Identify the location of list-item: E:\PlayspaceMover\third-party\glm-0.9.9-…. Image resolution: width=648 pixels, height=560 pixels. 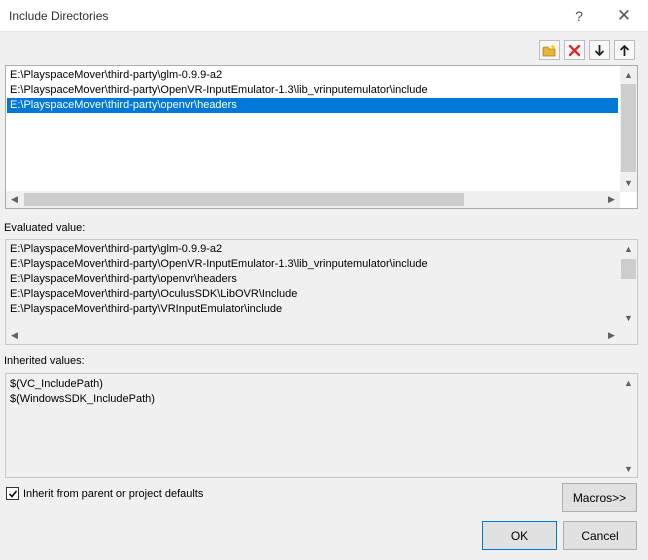
(116, 75).